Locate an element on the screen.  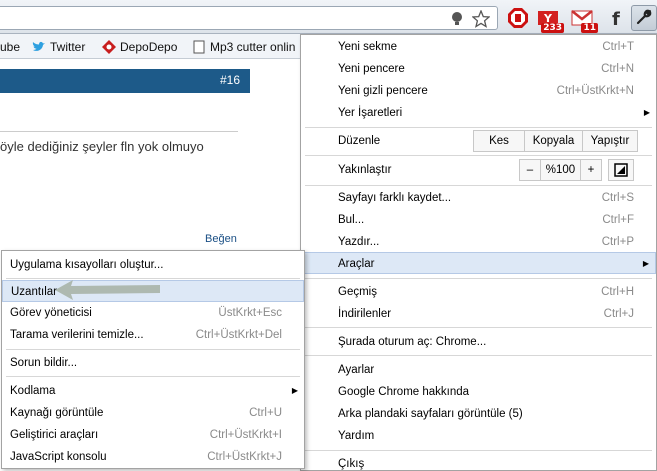
omnibox is located at coordinates (249, 18).